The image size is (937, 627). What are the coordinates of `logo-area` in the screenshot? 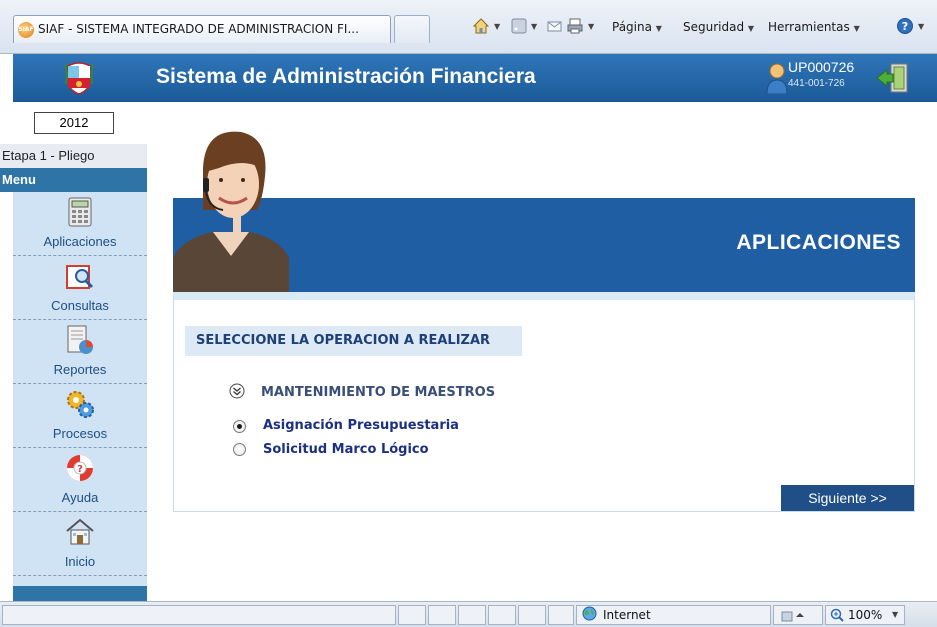 It's located at (81, 78).